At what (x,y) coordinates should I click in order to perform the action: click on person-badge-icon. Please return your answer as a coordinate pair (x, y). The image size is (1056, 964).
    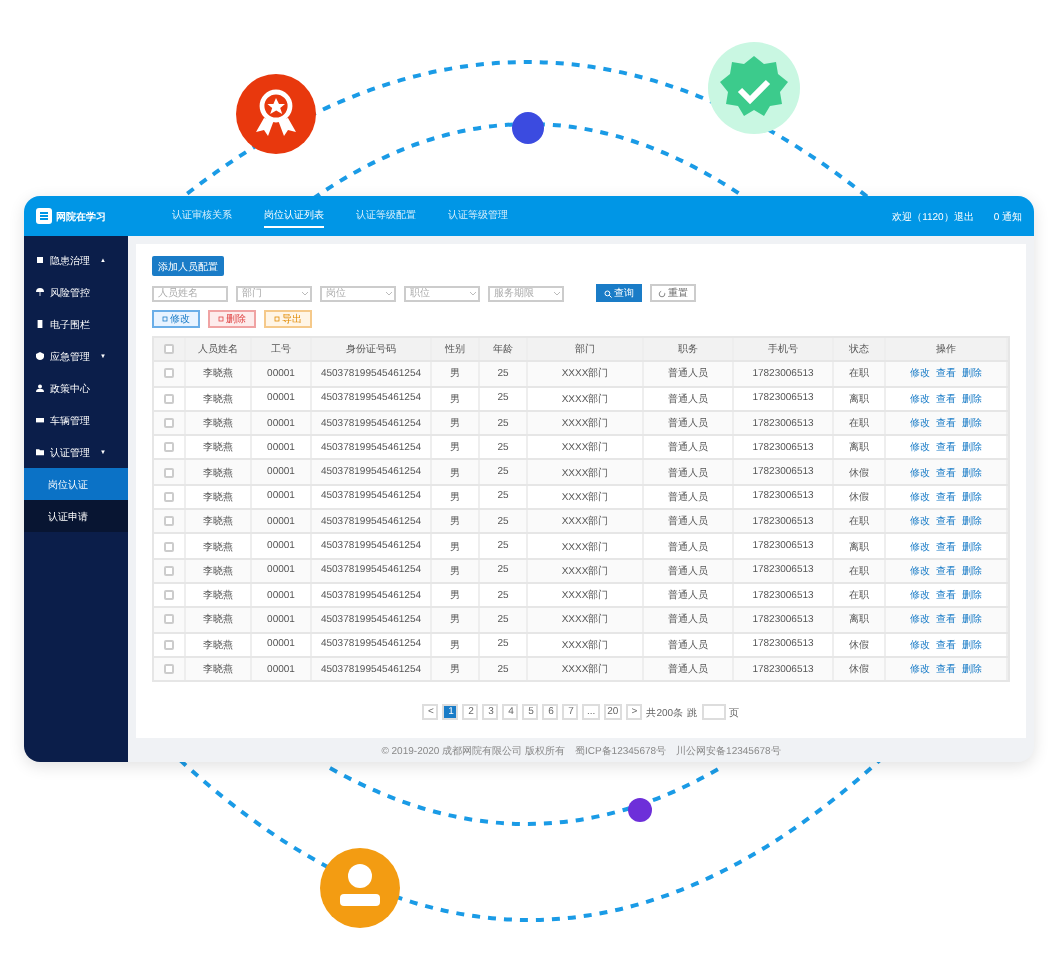
    Looking at the image, I should click on (360, 888).